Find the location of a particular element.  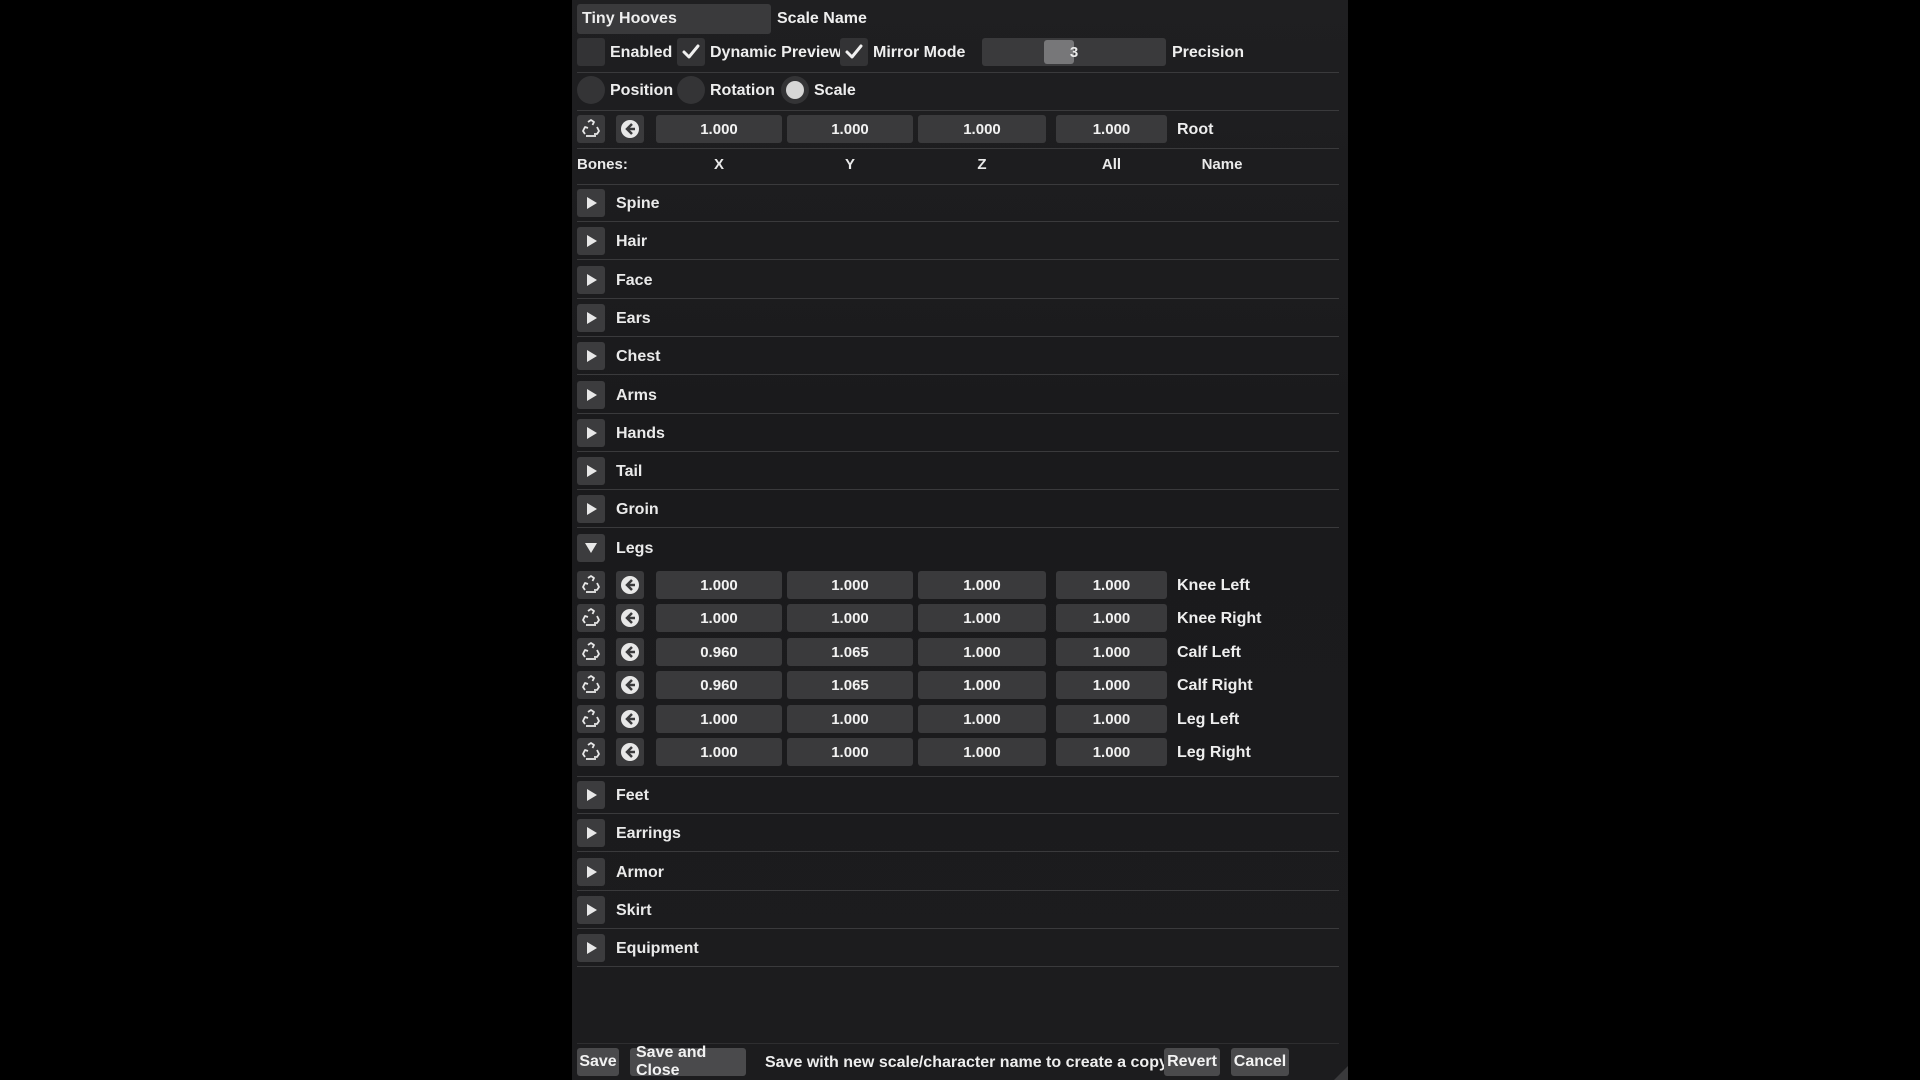

save-and-close-button: Save and Close is located at coordinates (688, 1061).